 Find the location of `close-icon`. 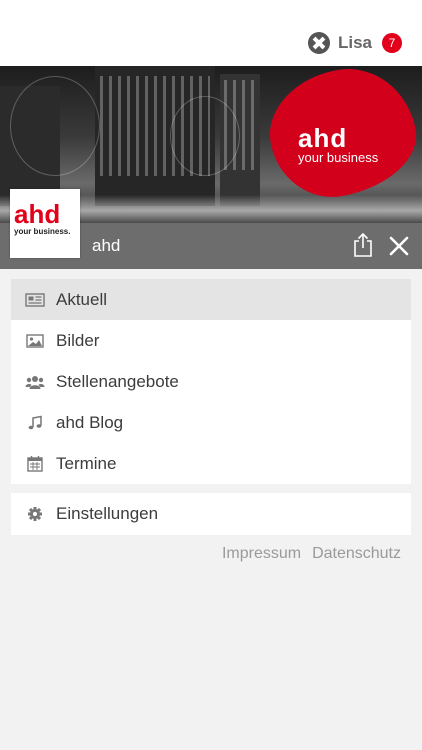

close-icon is located at coordinates (399, 246).